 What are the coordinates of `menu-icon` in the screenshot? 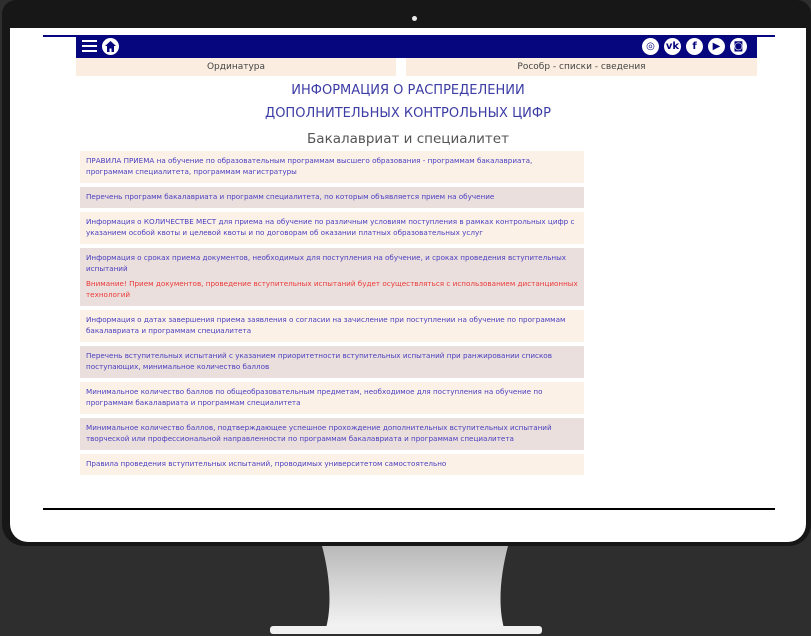 It's located at (89, 46).